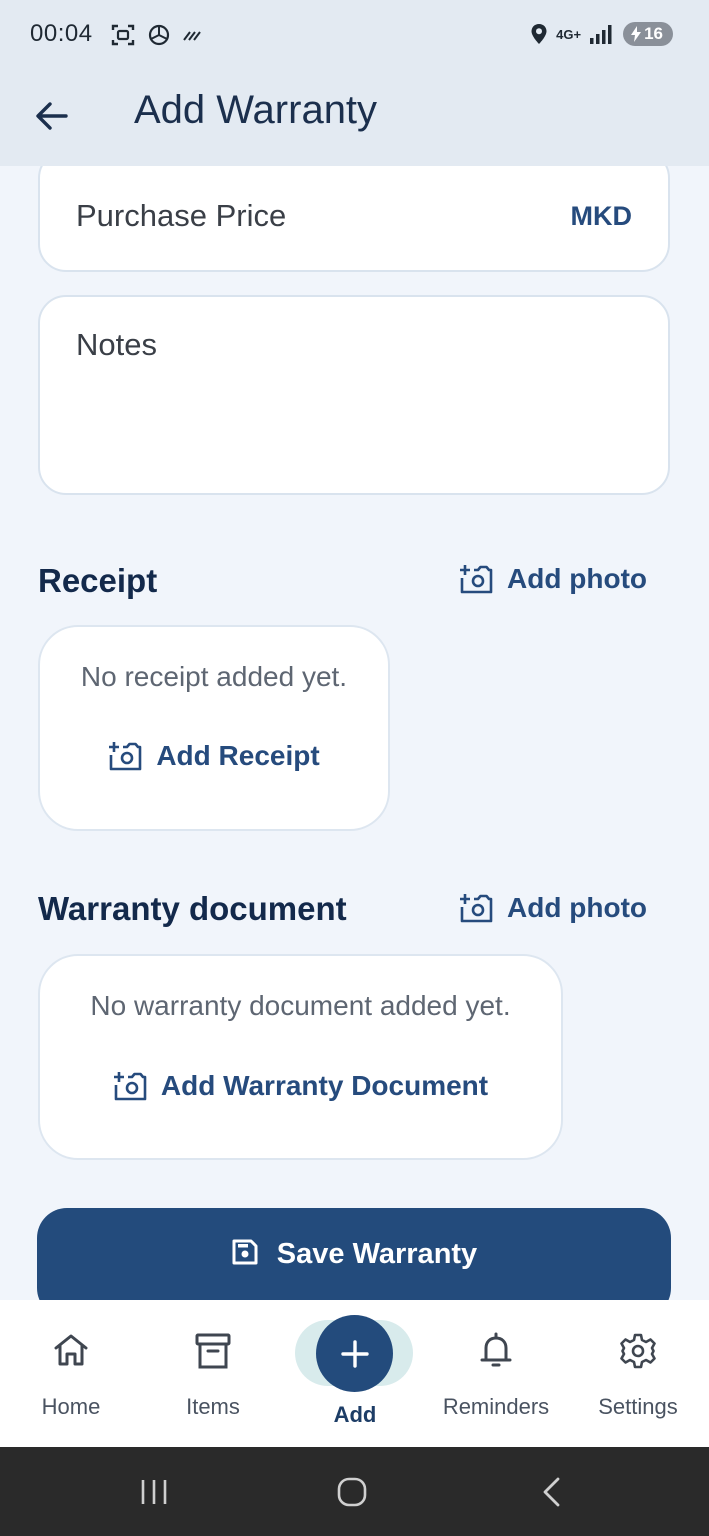 The image size is (709, 1536). I want to click on archive-box-icon, so click(213, 1351).